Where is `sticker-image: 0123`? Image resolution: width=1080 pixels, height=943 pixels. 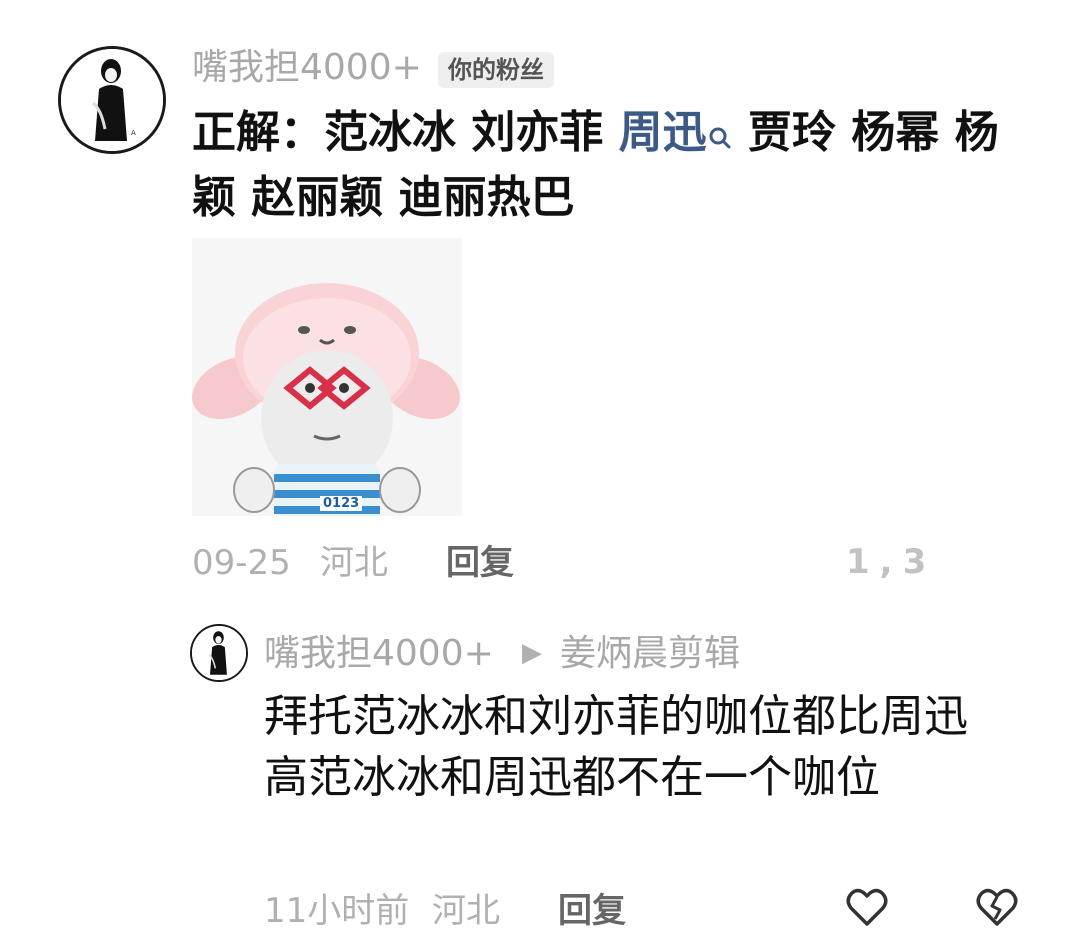 sticker-image: 0123 is located at coordinates (327, 377).